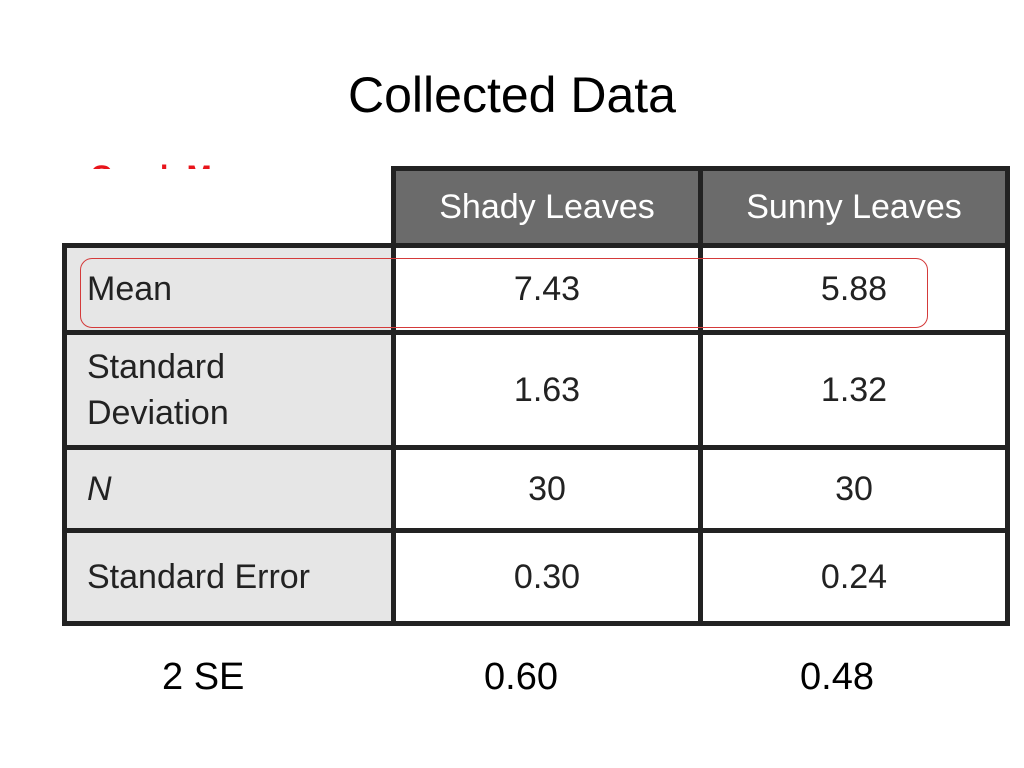 This screenshot has width=1024, height=768. I want to click on header-empty, so click(230, 208).